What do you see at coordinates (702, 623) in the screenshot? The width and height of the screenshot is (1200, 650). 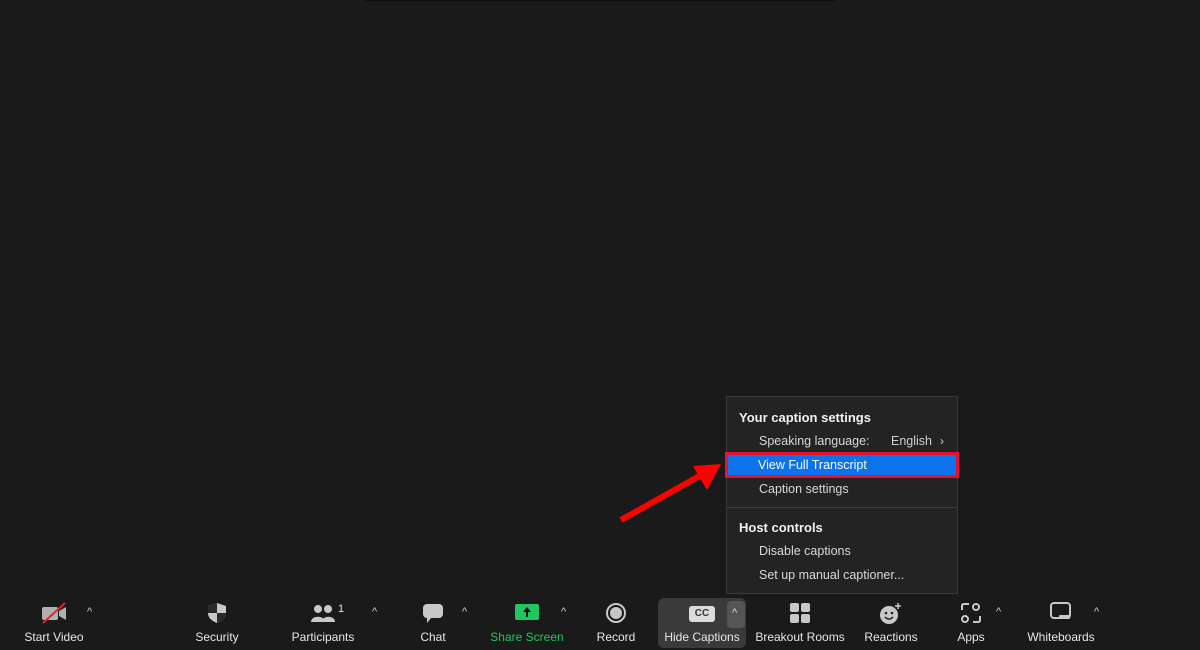 I see `hide-captions-button: CC Hide Captions` at bounding box center [702, 623].